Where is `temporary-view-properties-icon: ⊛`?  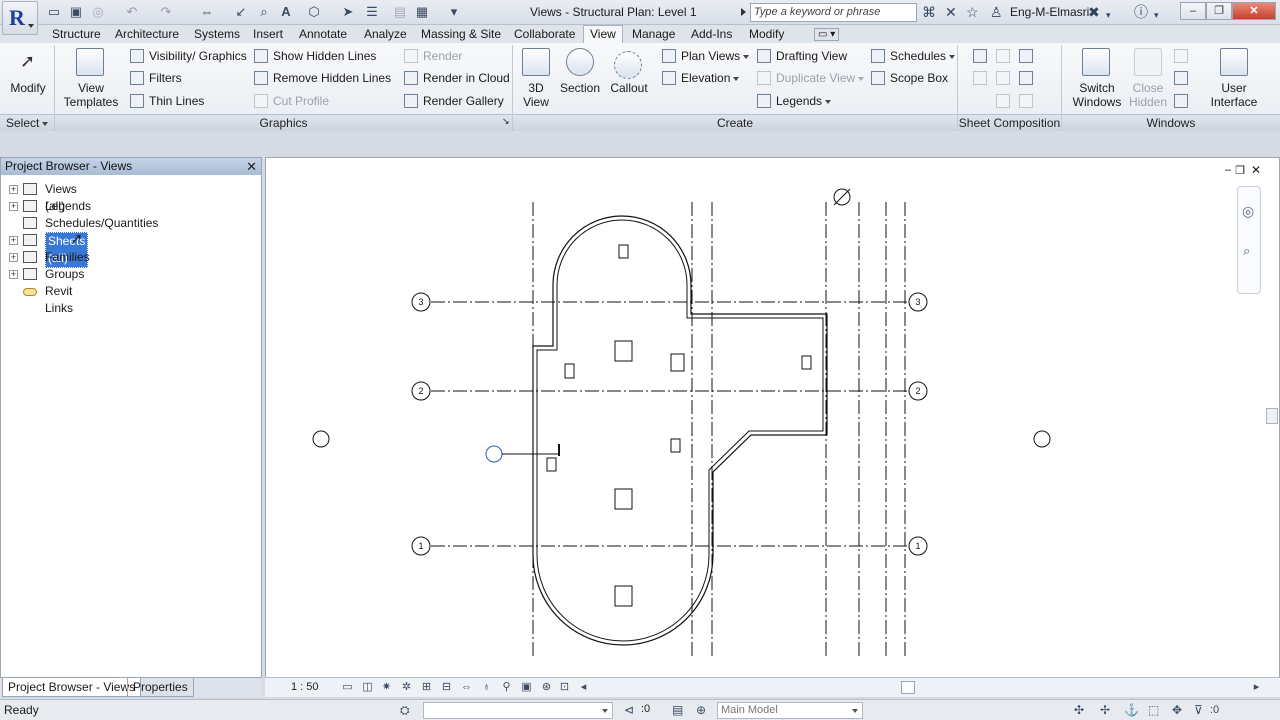
temporary-view-properties-icon: ⊛ is located at coordinates (546, 687).